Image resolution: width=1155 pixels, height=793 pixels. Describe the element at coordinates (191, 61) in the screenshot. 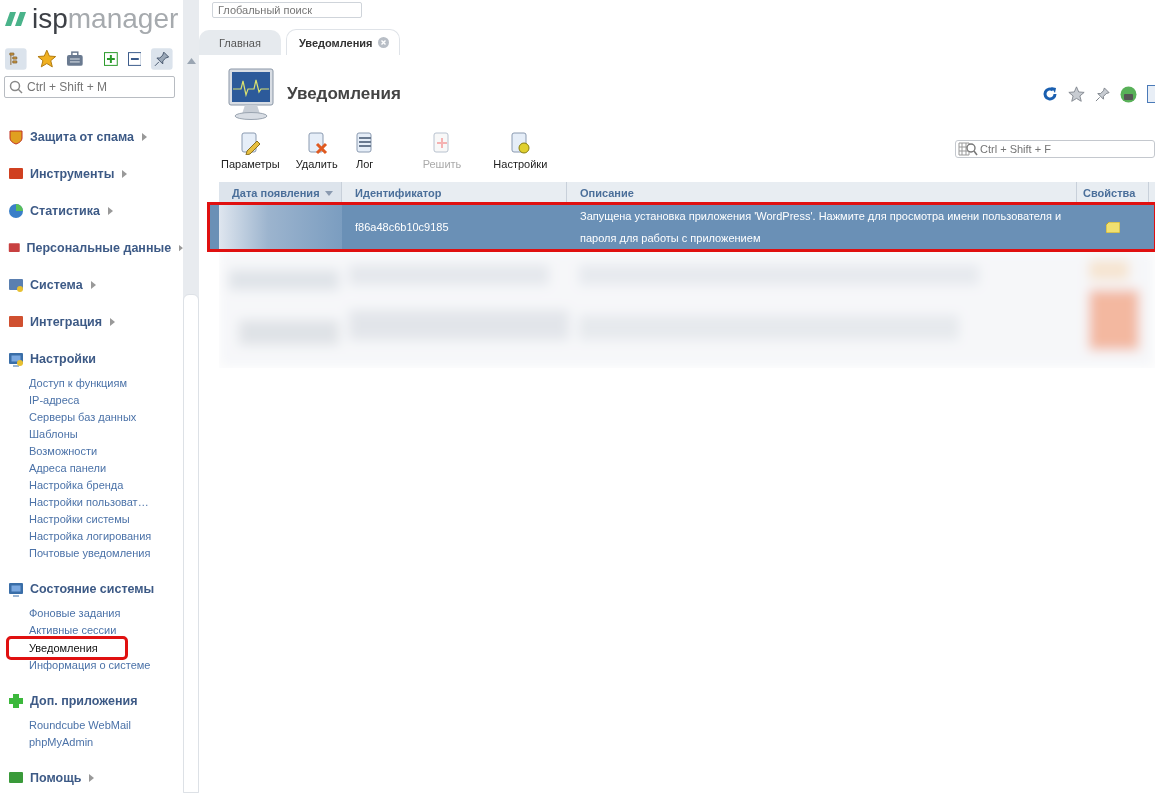

I see `scroll-up-icon` at that location.